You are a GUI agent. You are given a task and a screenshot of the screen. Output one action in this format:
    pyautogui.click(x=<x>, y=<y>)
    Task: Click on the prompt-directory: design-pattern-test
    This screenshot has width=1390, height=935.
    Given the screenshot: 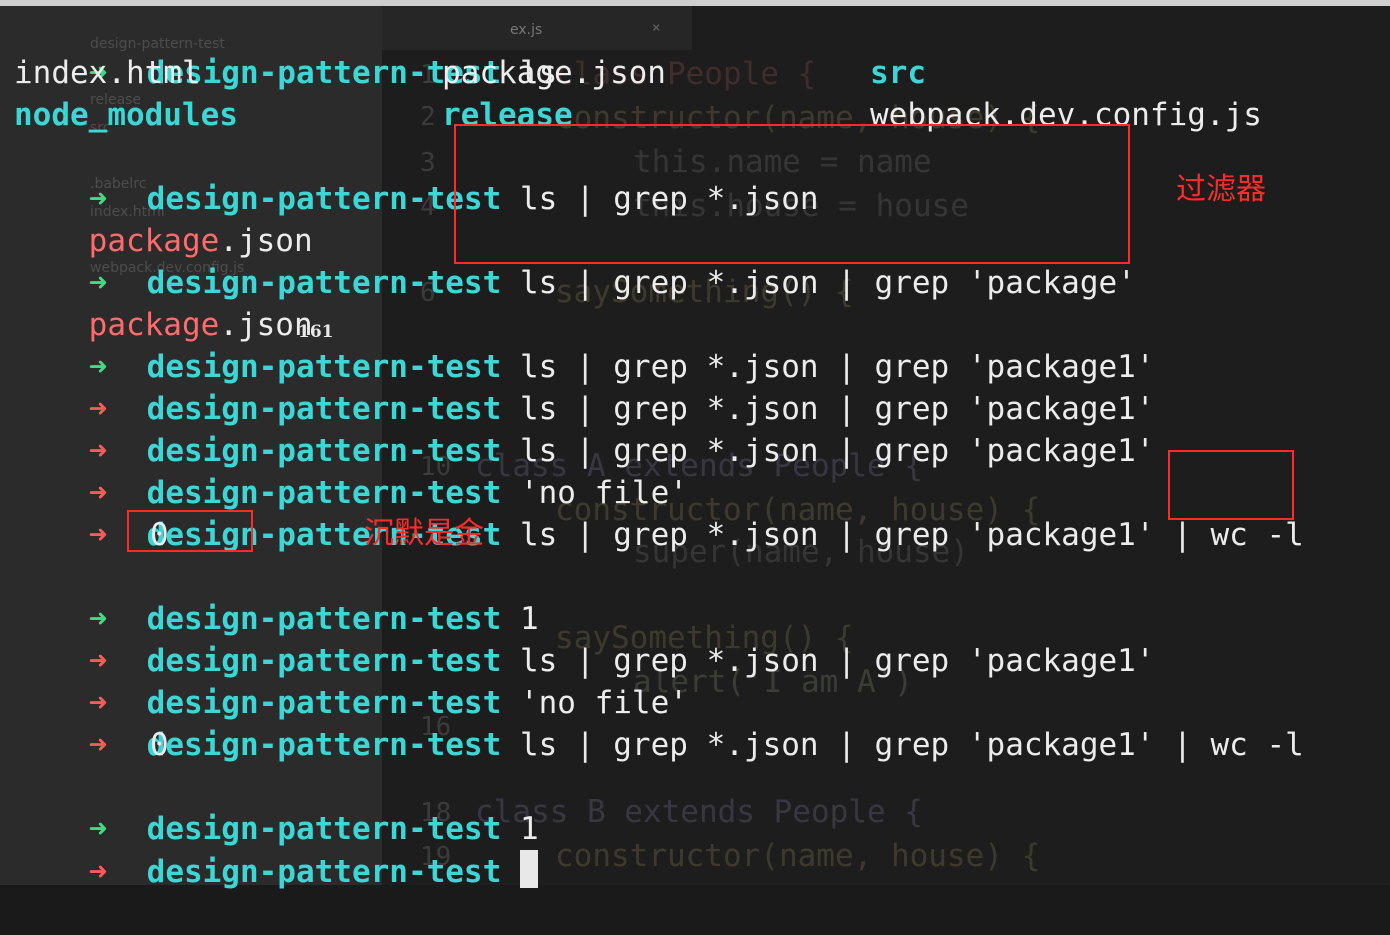 What is the action you would take?
    pyautogui.click(x=324, y=745)
    